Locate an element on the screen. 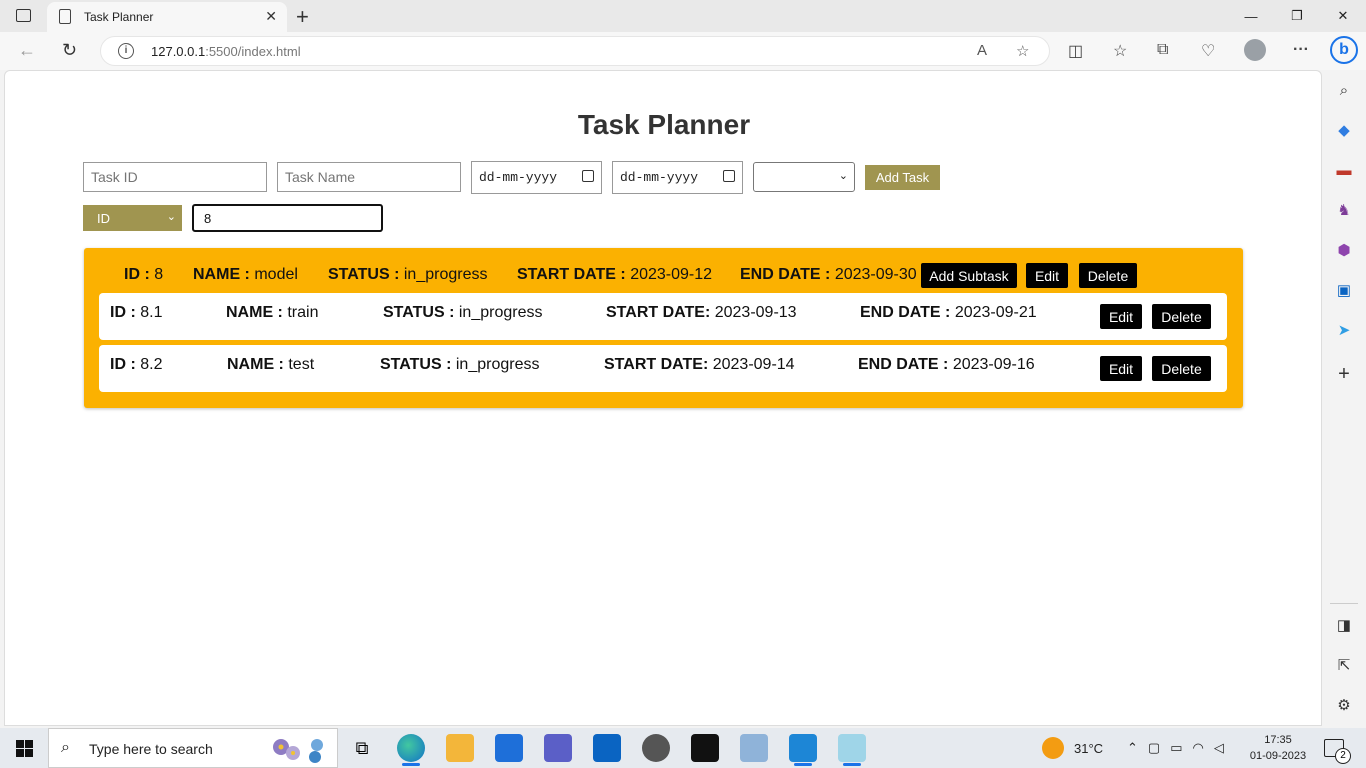 The height and width of the screenshot is (768, 1366). favorite-star-icon: ☆ is located at coordinates (1022, 51).